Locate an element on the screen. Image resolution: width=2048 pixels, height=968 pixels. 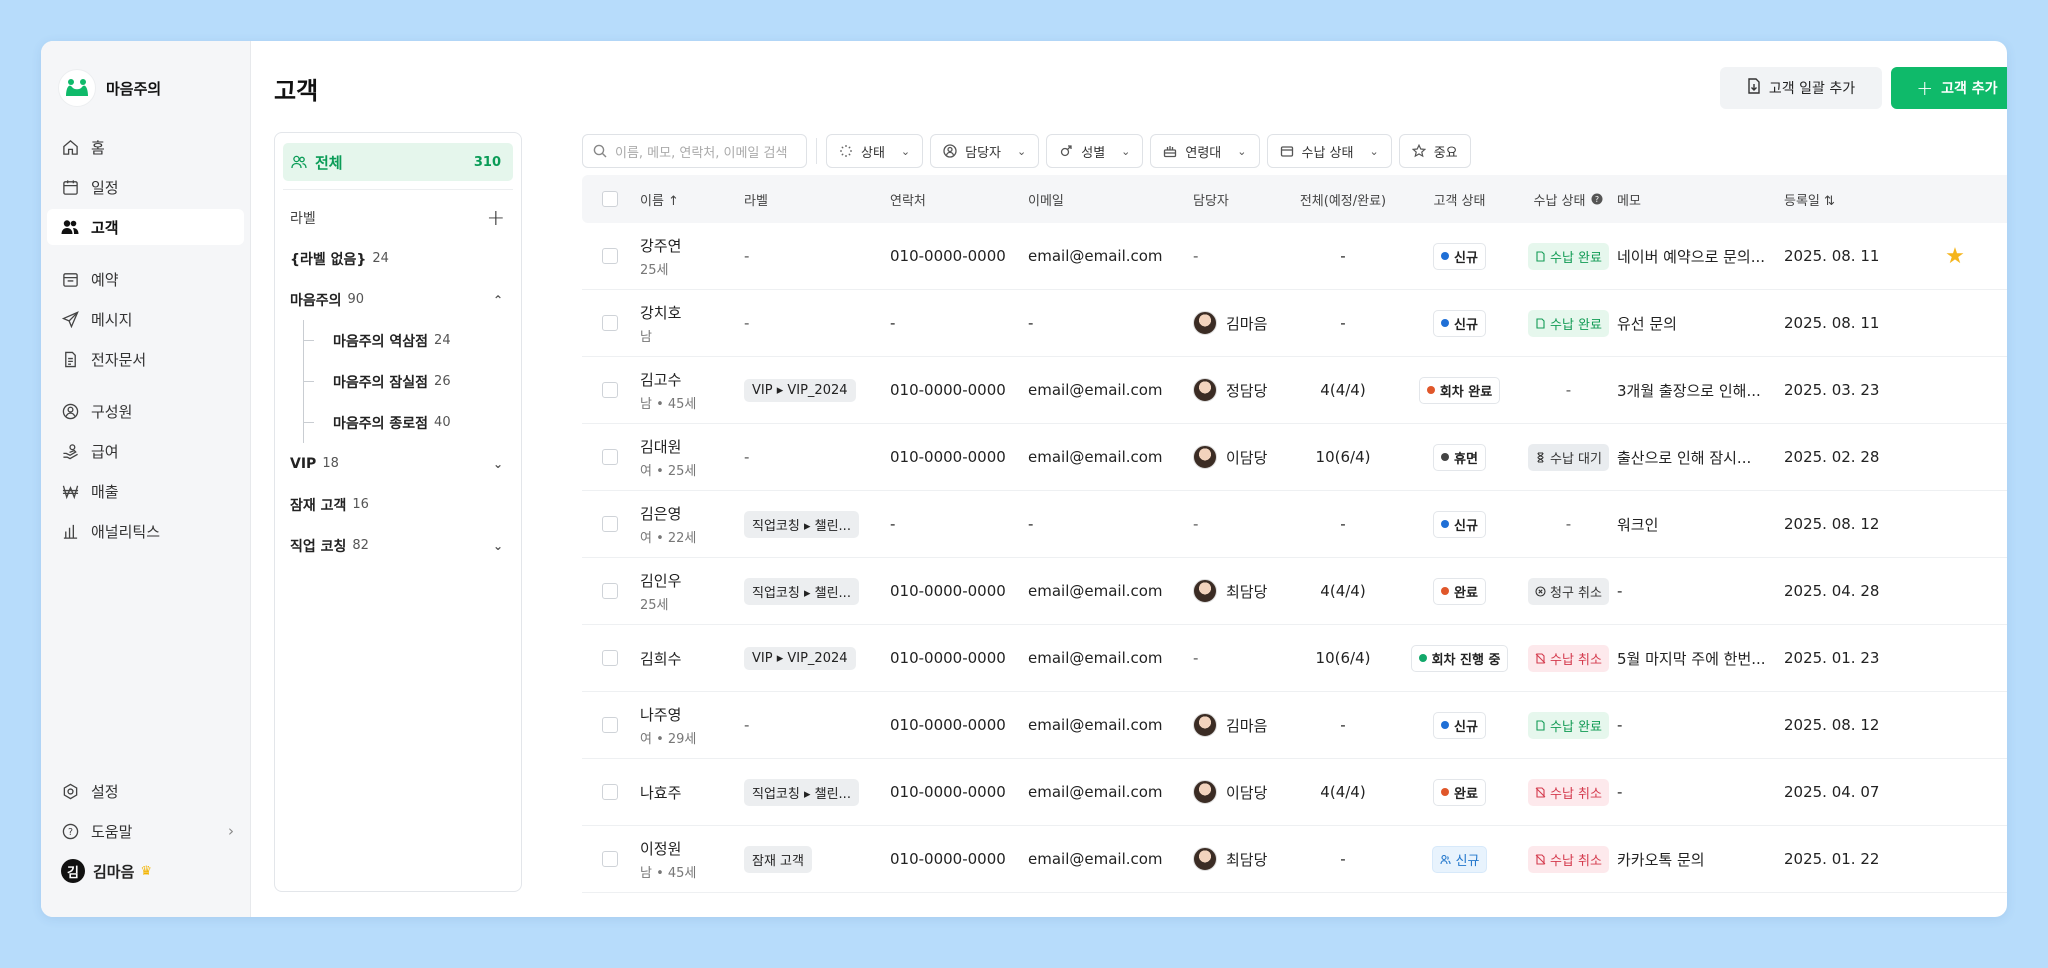
customer-name-cell: 김고수 남 • 45세 is located at coordinates (692, 390).